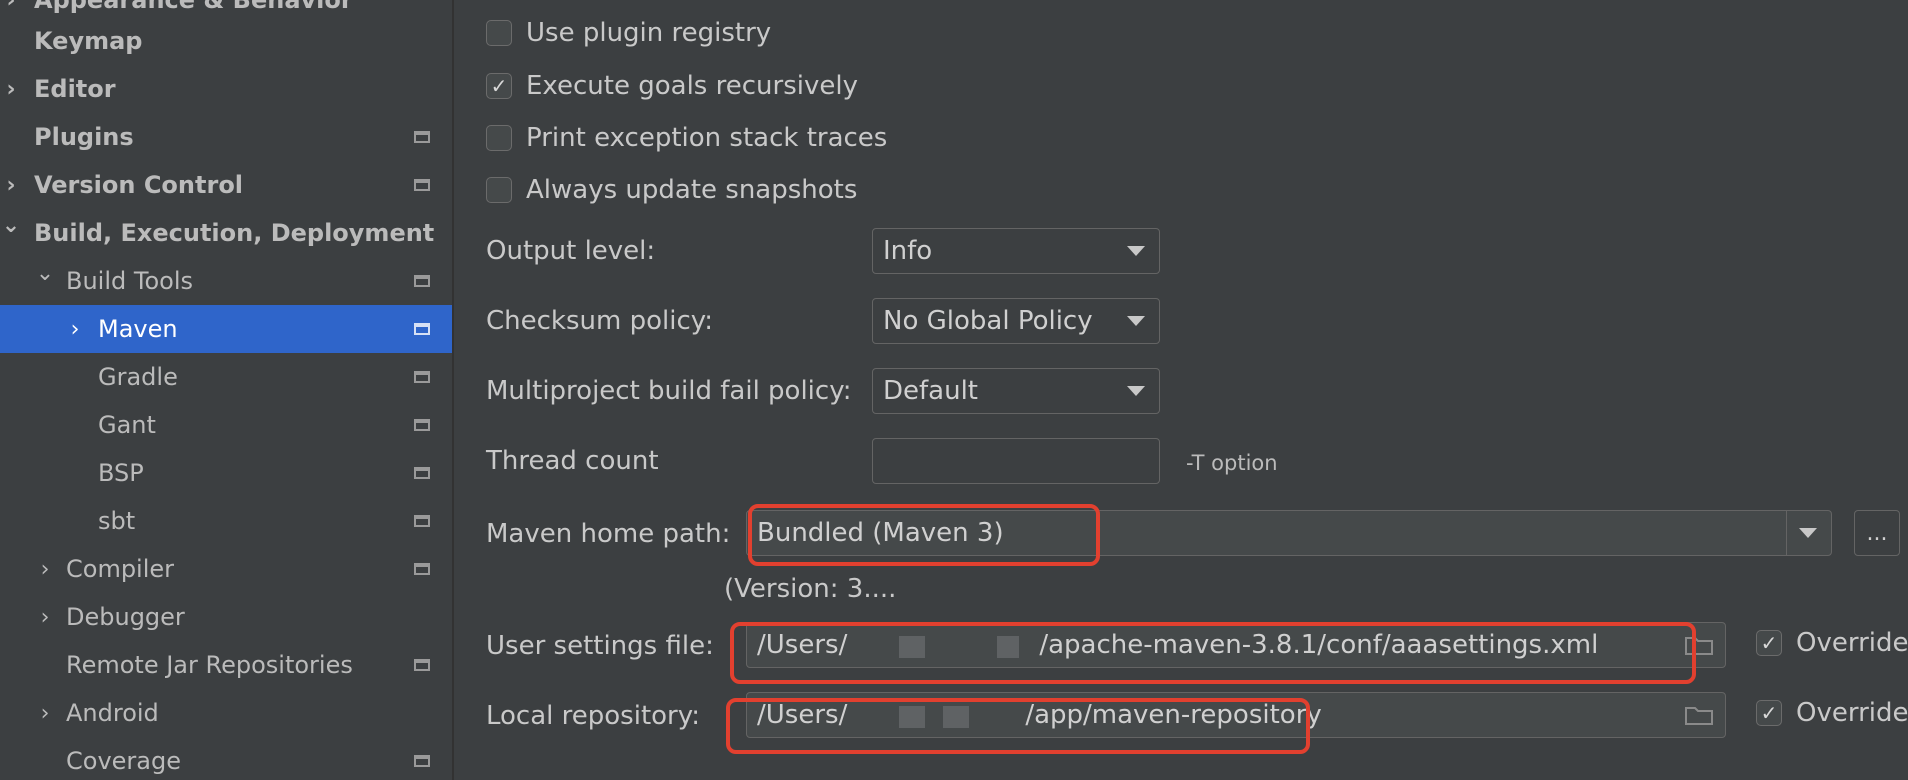  I want to click on maven-home-path-dropdown: Bundled (Maven 3), so click(1289, 533).